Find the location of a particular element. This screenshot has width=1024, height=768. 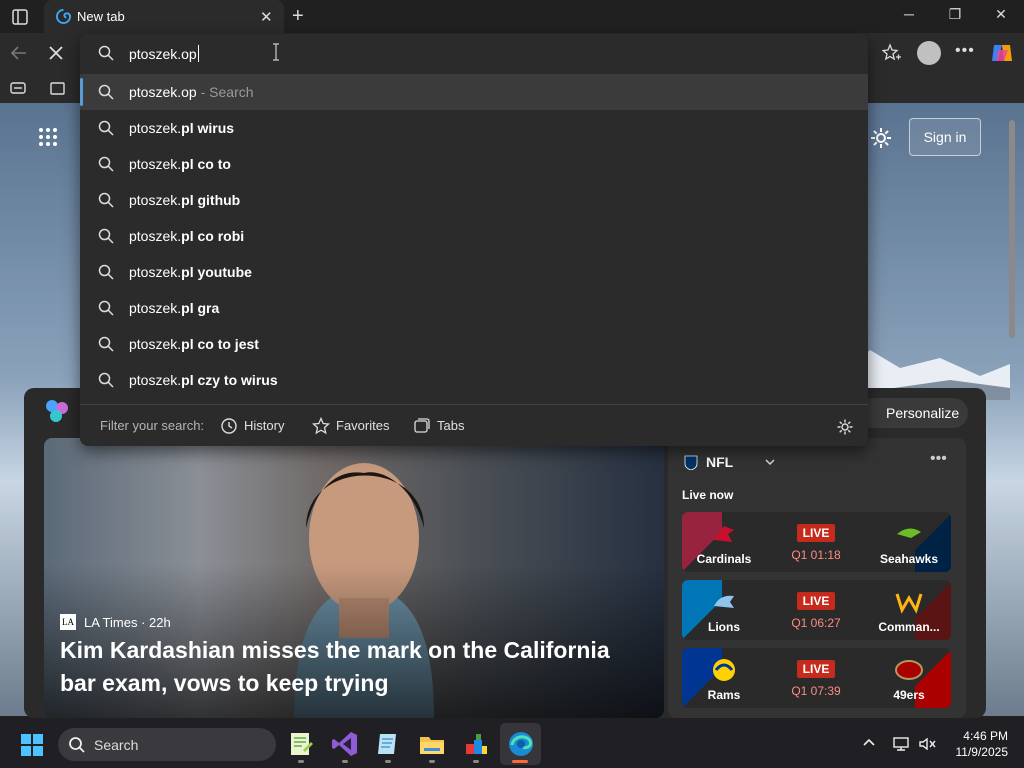

tab-new-tab: New tab ✕ is located at coordinates (164, 16).